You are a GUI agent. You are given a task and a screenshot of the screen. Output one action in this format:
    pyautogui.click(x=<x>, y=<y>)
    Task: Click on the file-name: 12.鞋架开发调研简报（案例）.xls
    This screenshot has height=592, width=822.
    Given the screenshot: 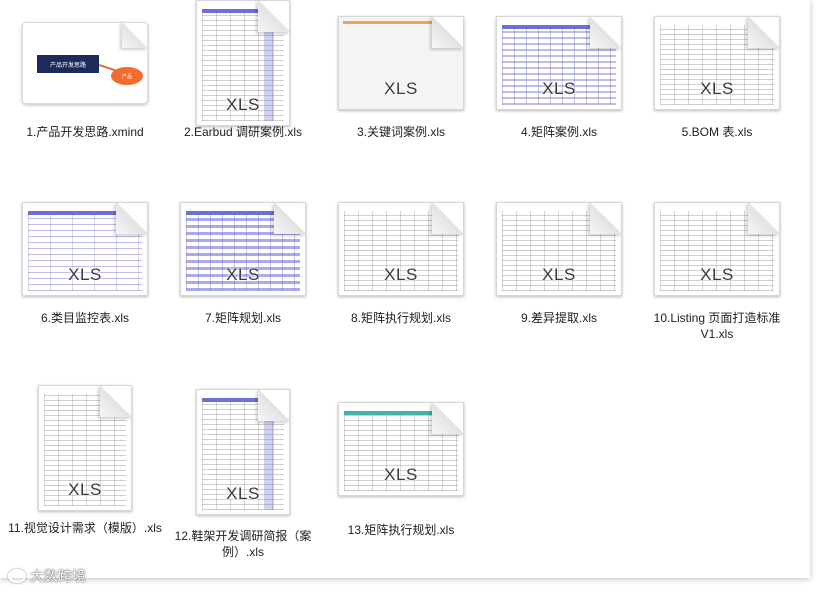 What is the action you would take?
    pyautogui.click(x=243, y=544)
    